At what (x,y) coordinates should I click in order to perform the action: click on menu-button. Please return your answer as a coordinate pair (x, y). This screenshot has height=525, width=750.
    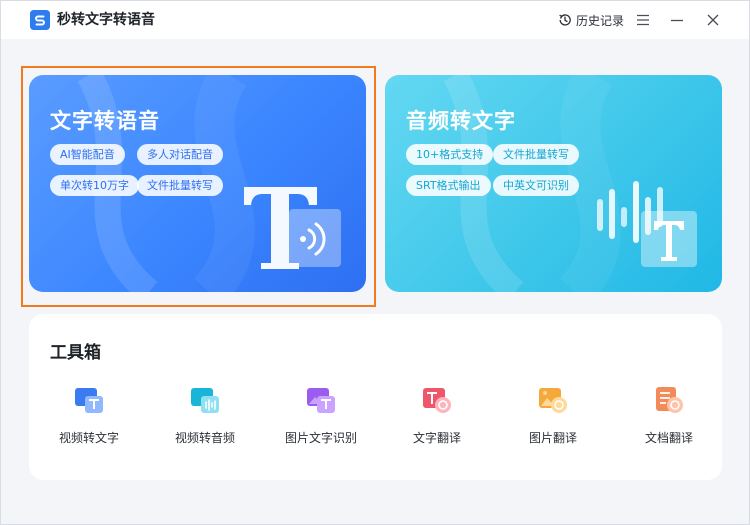
    Looking at the image, I should click on (643, 20).